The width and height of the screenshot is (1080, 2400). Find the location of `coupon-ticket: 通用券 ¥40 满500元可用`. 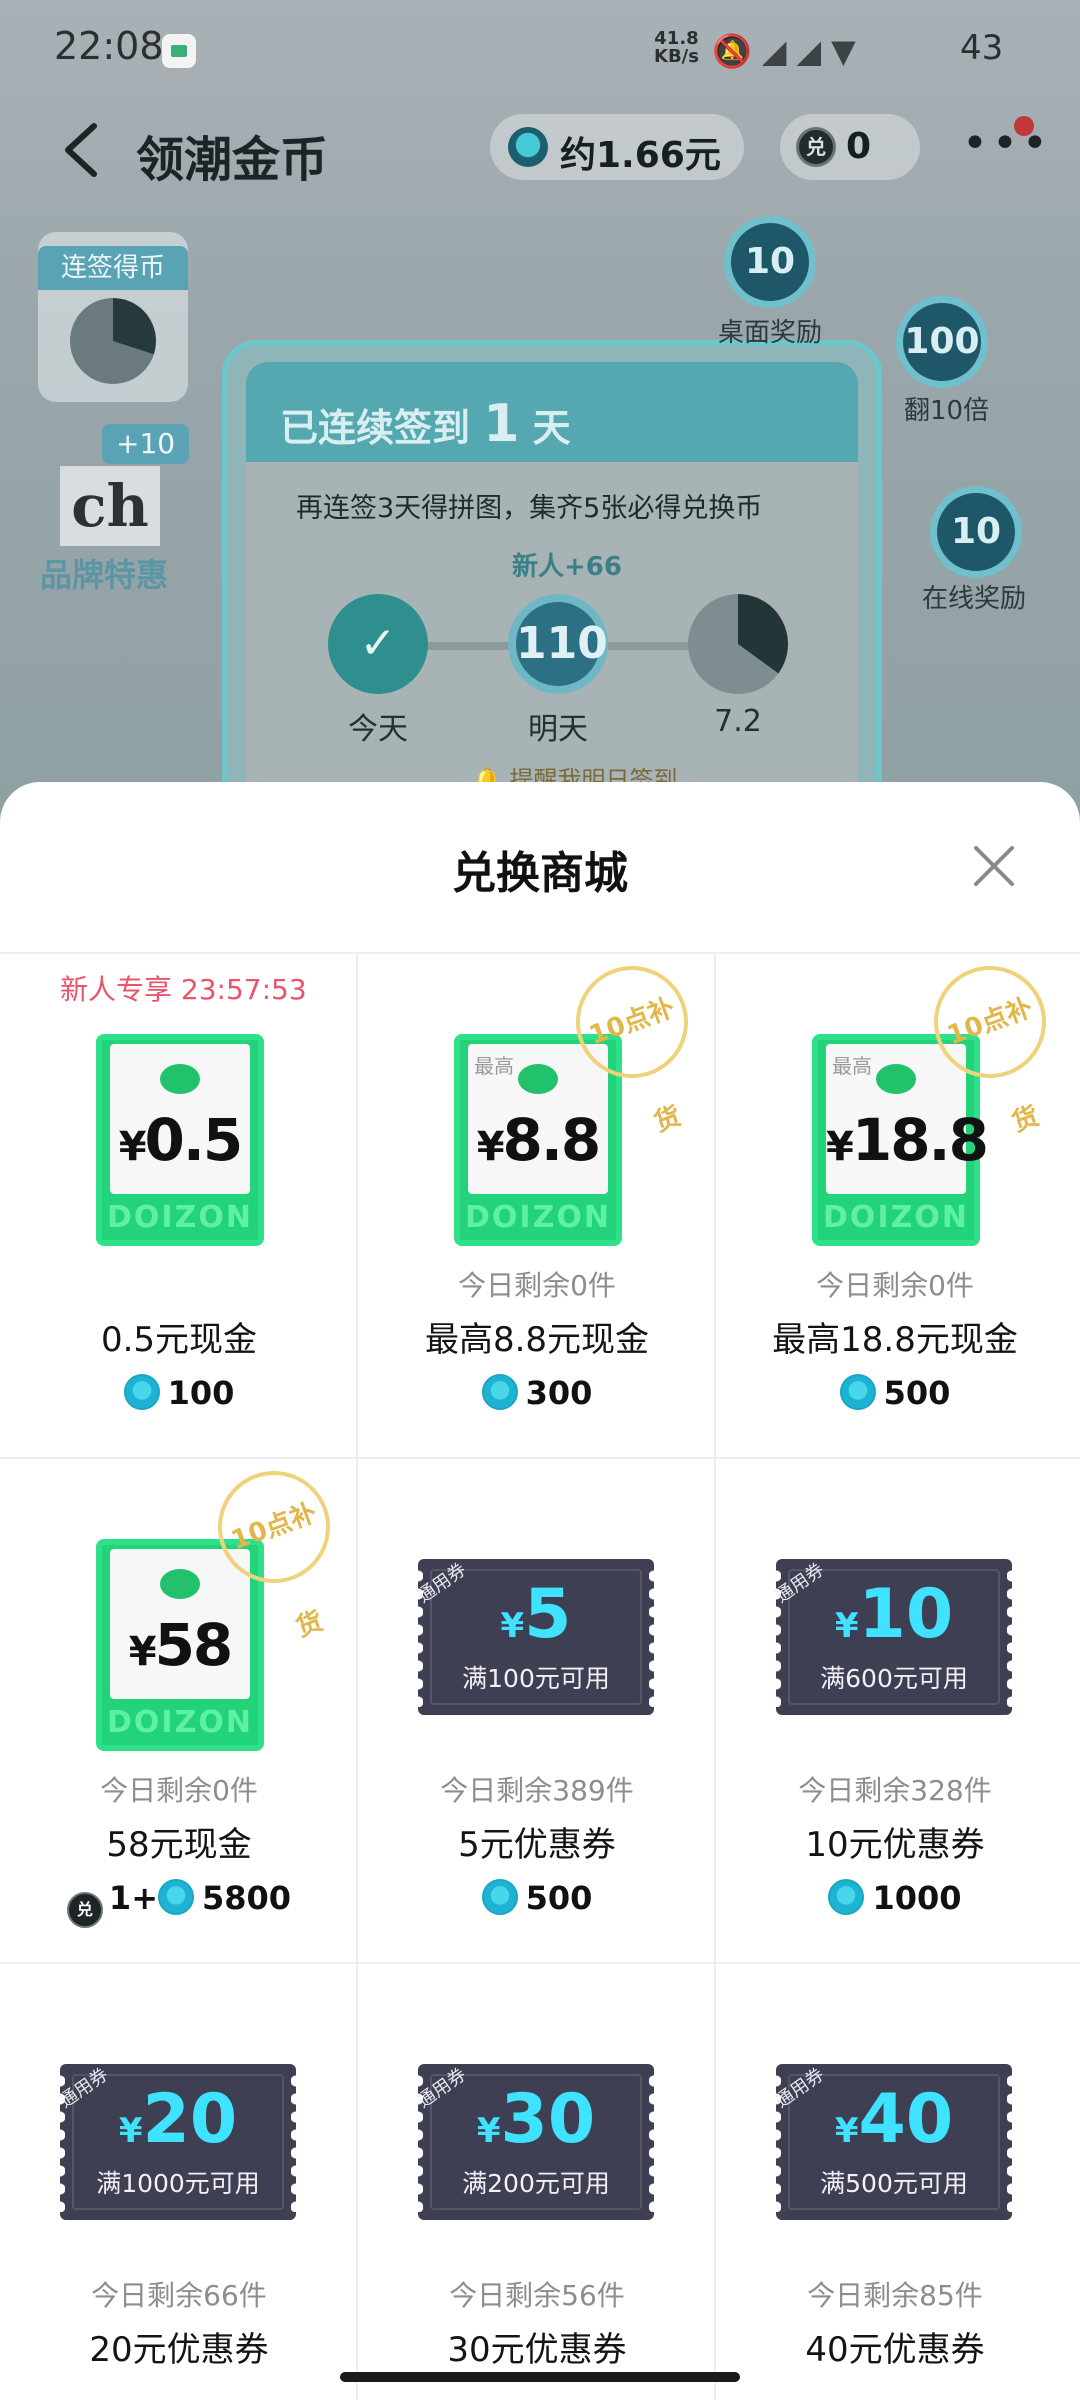

coupon-ticket: 通用券 ¥40 满500元可用 is located at coordinates (894, 2142).